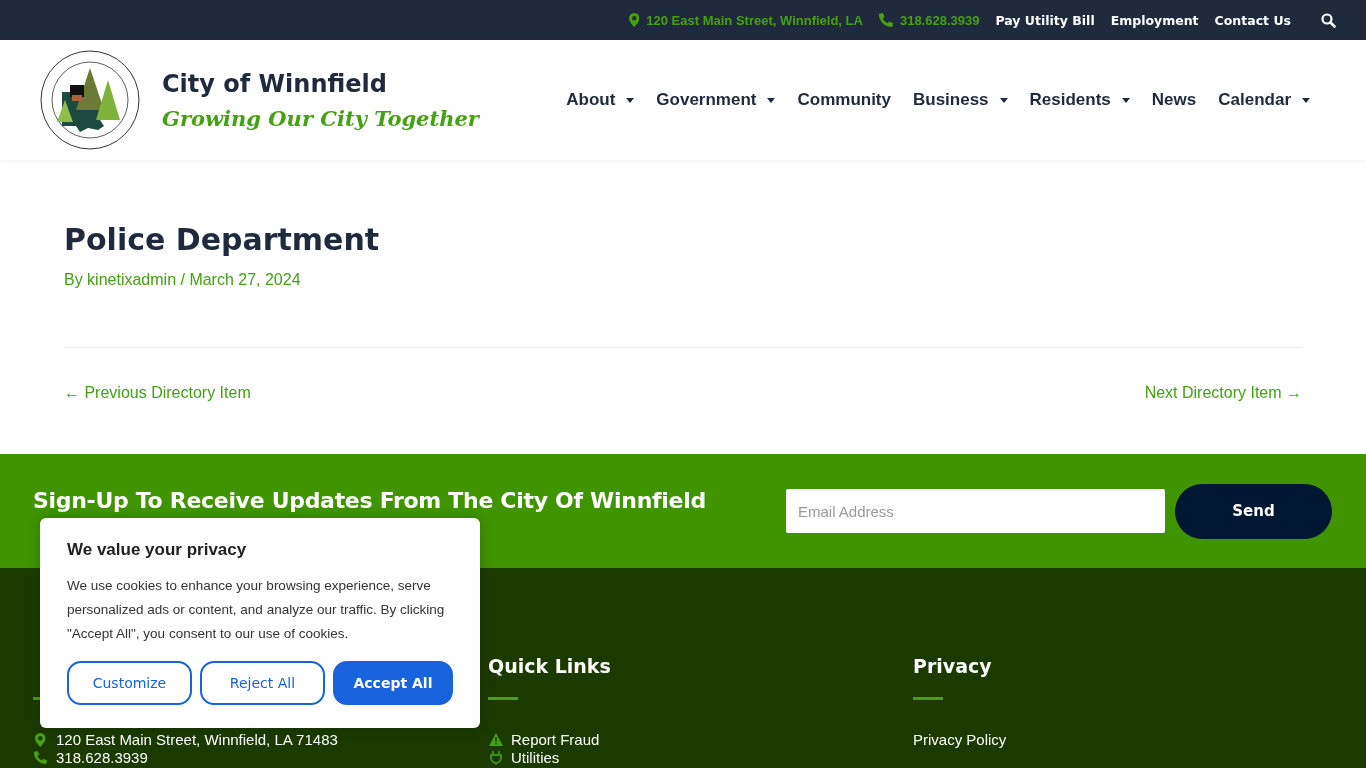 The width and height of the screenshot is (1366, 768). I want to click on footer-link: Utilities, so click(524, 757).